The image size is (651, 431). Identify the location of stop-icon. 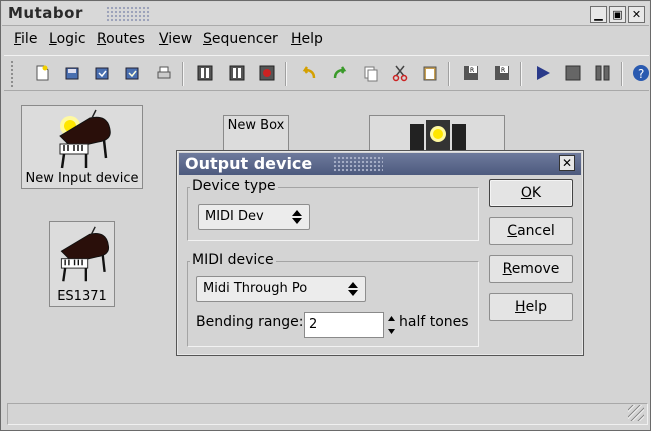
(573, 73).